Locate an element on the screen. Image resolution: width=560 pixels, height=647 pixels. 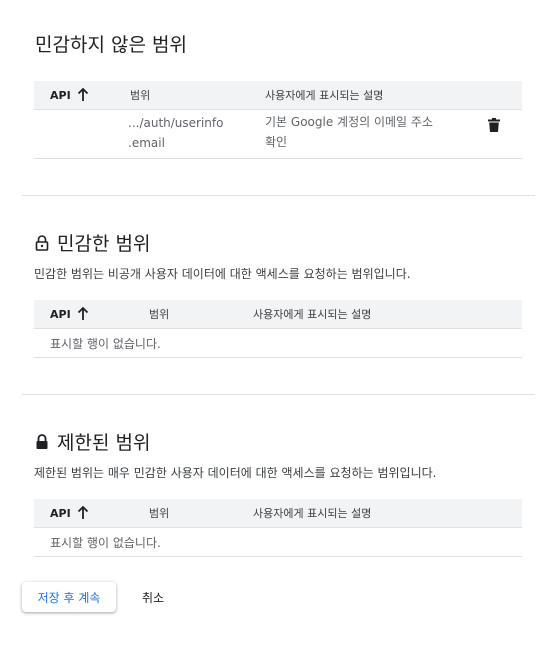
sensitive-description: 민감한 범위는 비공개 사용자 데이터에 대한 액세스를 요청하는 범위입니다. is located at coordinates (222, 274).